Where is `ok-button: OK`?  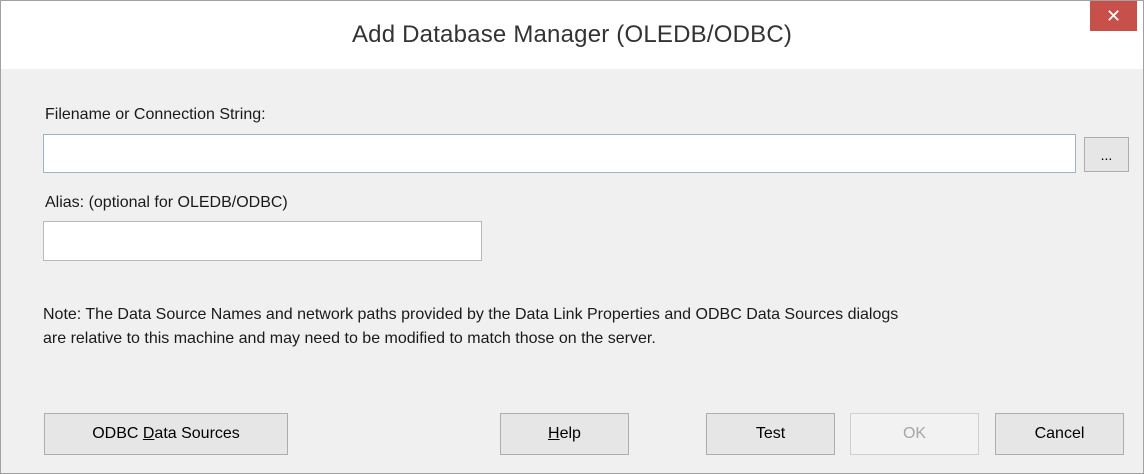 ok-button: OK is located at coordinates (914, 434).